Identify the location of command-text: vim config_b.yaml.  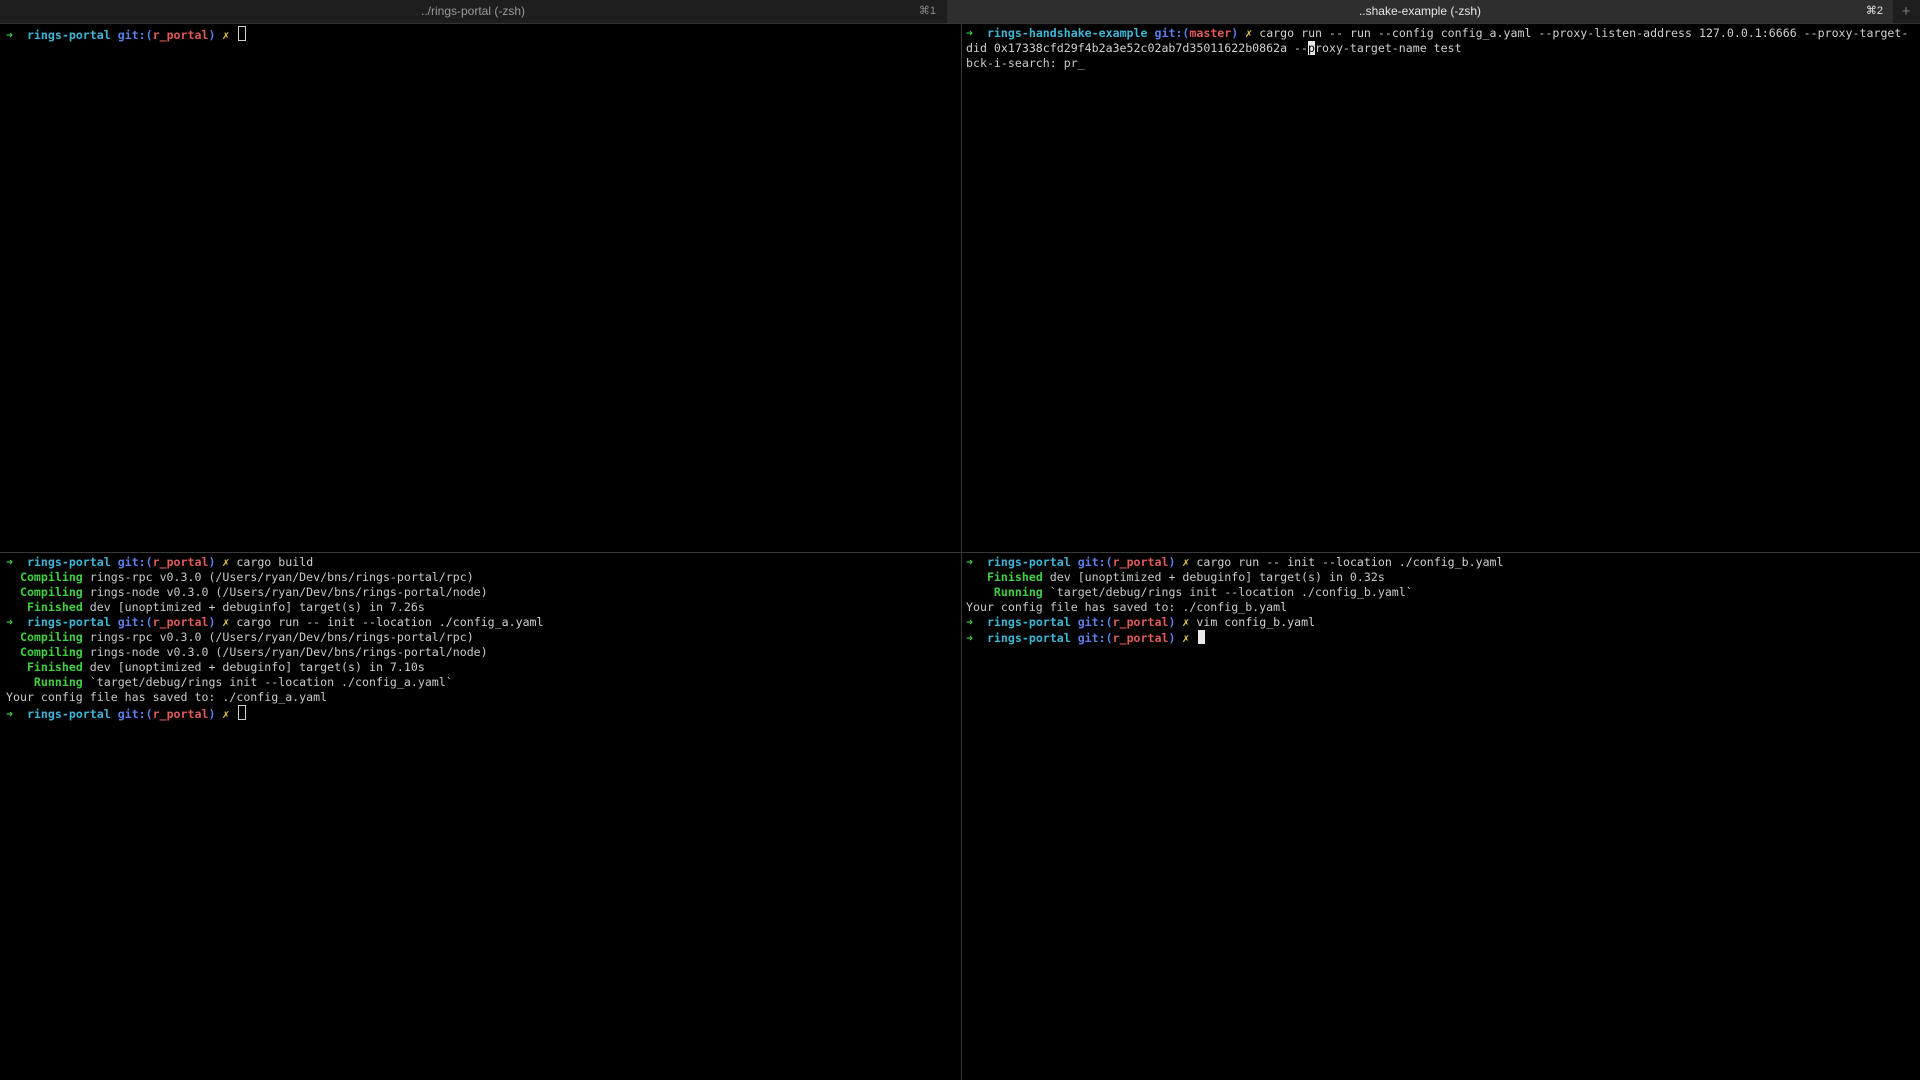
(1256, 622).